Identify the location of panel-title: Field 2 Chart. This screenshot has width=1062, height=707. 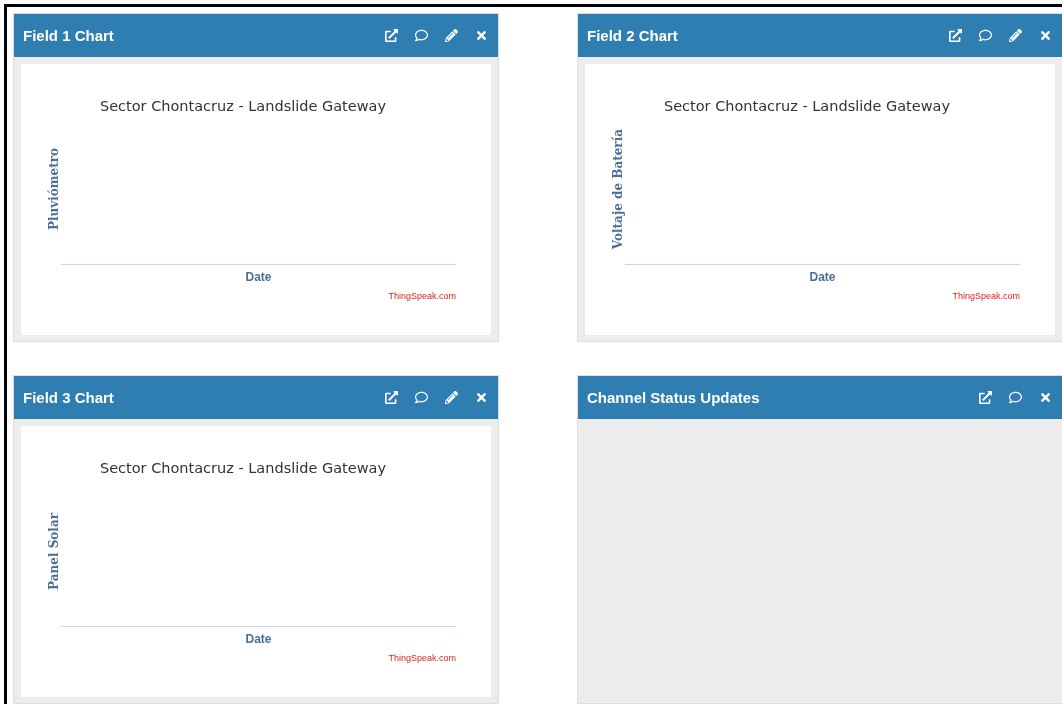
(633, 35).